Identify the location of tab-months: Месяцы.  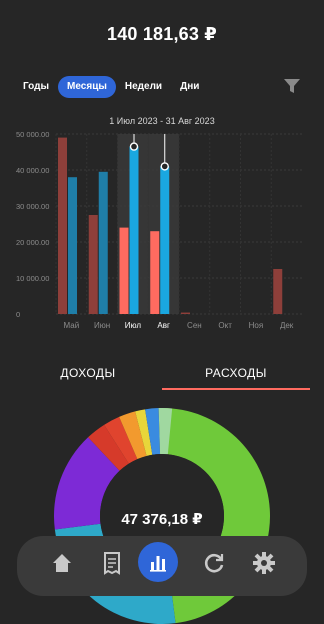
(87, 87).